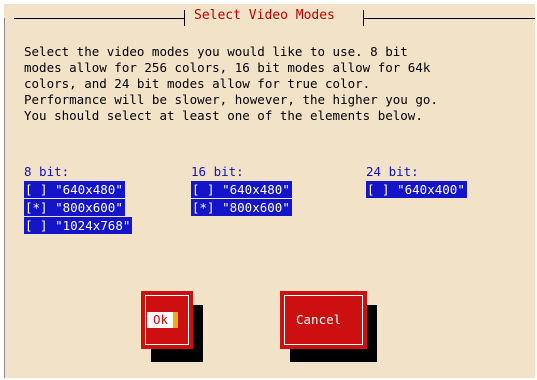  What do you see at coordinates (47, 171) in the screenshot?
I see `group-heading-8bit: 8 bit:` at bounding box center [47, 171].